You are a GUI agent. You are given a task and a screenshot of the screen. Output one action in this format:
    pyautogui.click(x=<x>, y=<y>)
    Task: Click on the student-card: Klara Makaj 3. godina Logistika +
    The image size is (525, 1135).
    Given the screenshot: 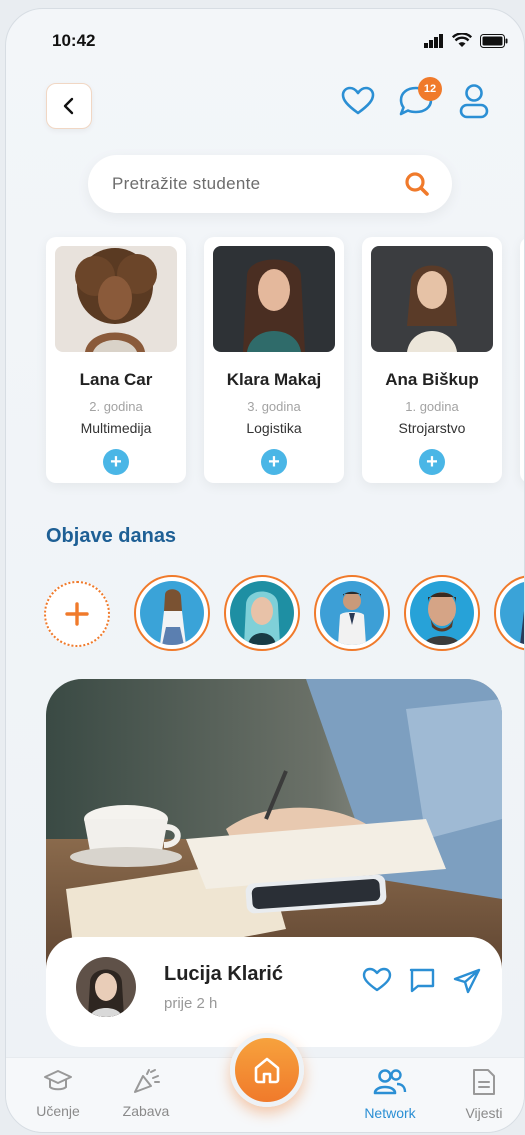 What is the action you would take?
    pyautogui.click(x=274, y=360)
    